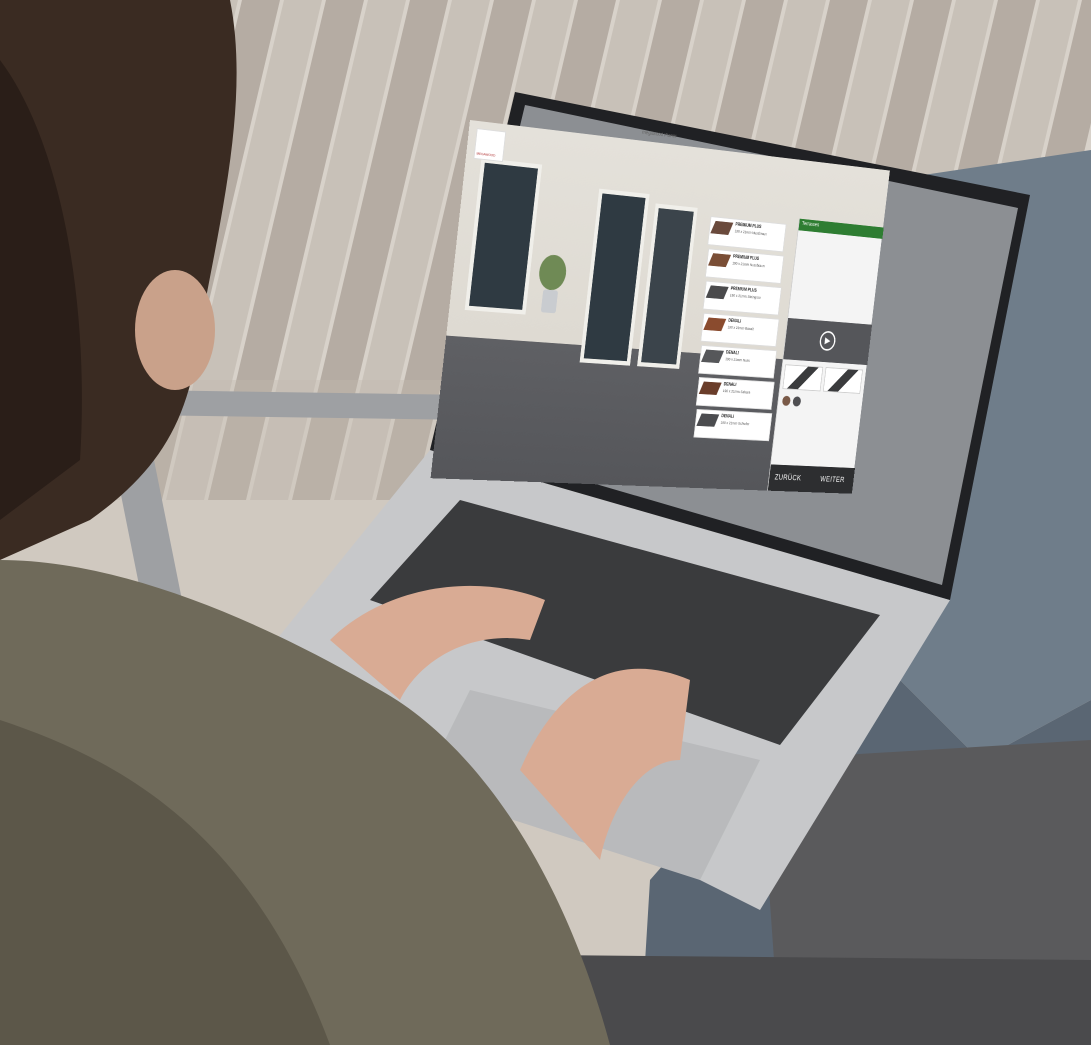 This screenshot has height=1045, width=1091. What do you see at coordinates (810, 225) in the screenshot?
I see `panel-header-title: Terrassen` at bounding box center [810, 225].